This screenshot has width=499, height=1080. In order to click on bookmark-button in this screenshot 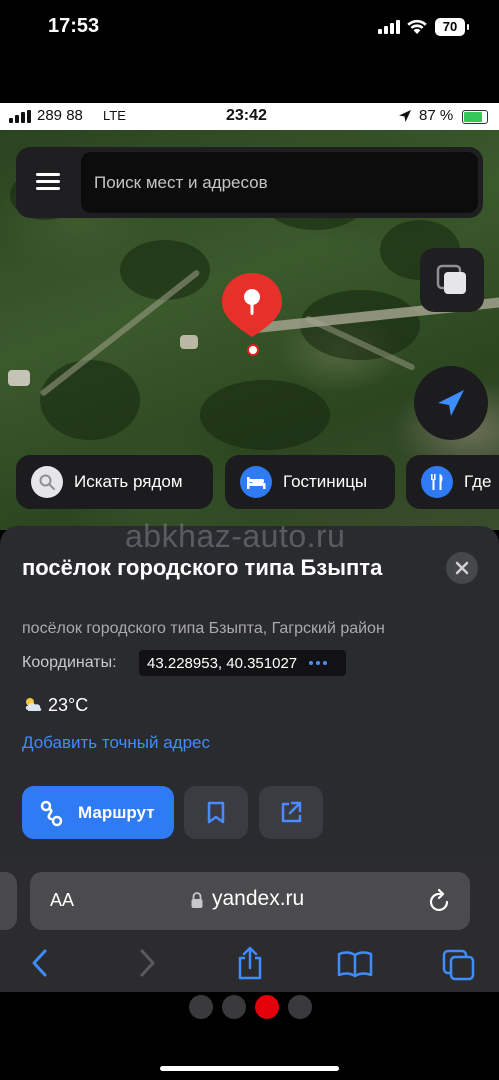, I will do `click(216, 812)`.